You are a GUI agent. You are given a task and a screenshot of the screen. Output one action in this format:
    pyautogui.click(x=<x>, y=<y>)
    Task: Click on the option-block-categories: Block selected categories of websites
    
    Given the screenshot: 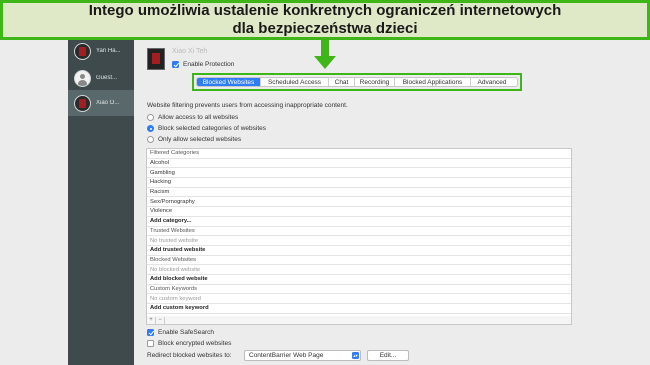 What is the action you would take?
    pyautogui.click(x=206, y=128)
    